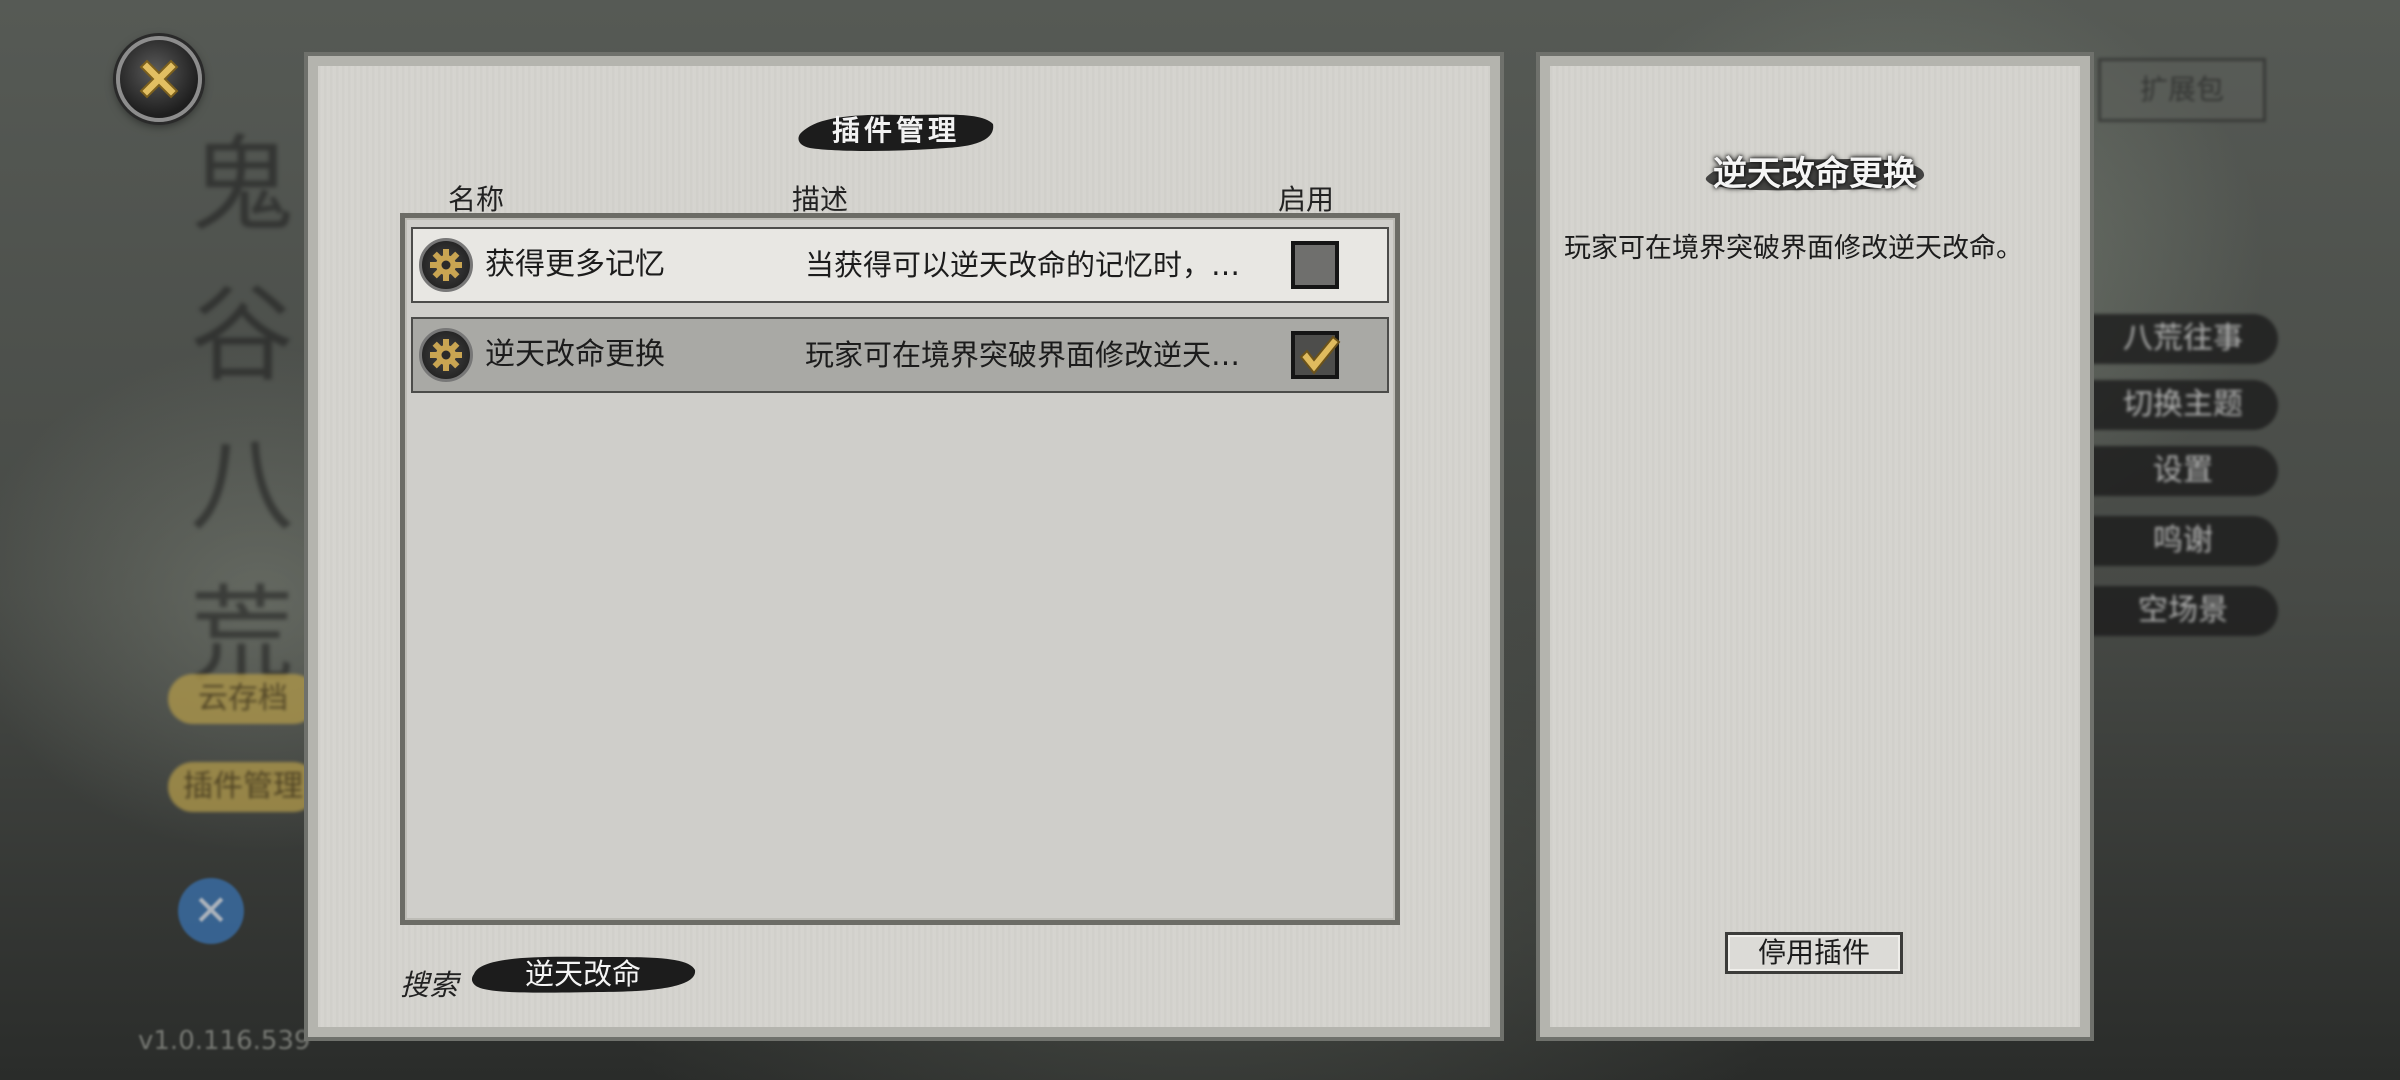  What do you see at coordinates (224, 1041) in the screenshot?
I see `version-label: v1.0.116.539` at bounding box center [224, 1041].